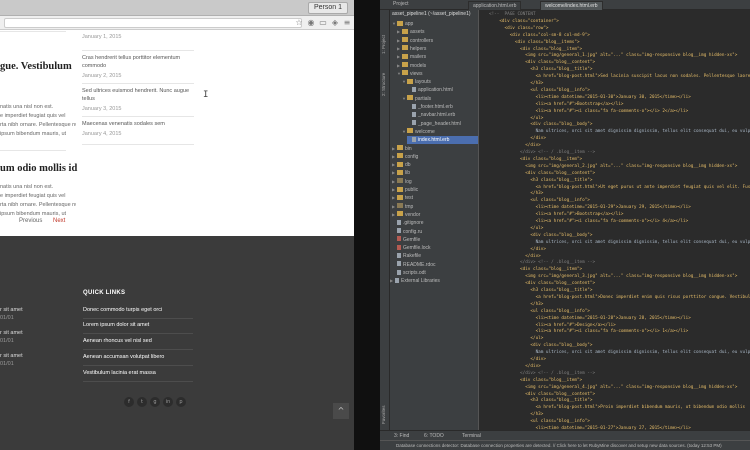  What do you see at coordinates (38, 168) in the screenshot?
I see `post-headline: um odio mollis id` at bounding box center [38, 168].